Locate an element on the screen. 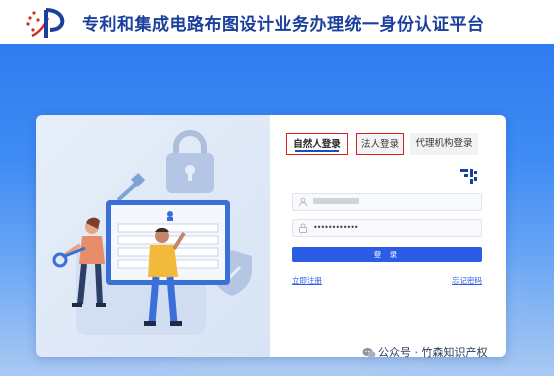 The width and height of the screenshot is (554, 376). wechat-watermark: 公众号 · 竹森知识产权 is located at coordinates (425, 352).